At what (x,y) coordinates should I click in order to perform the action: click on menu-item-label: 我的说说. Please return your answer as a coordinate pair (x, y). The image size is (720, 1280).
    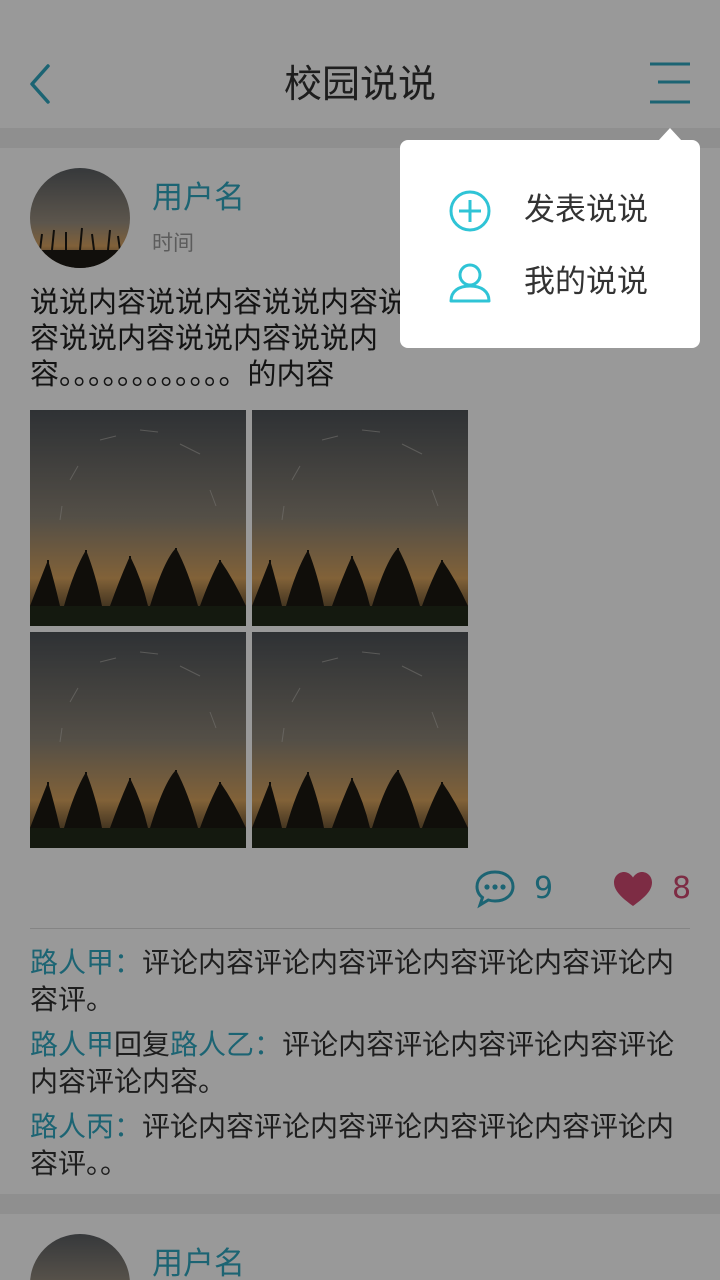
    Looking at the image, I should click on (586, 282).